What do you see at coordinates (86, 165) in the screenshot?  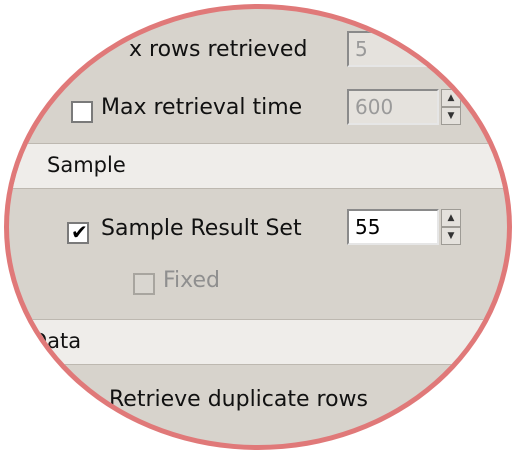 I see `sample-section-title: Sample` at bounding box center [86, 165].